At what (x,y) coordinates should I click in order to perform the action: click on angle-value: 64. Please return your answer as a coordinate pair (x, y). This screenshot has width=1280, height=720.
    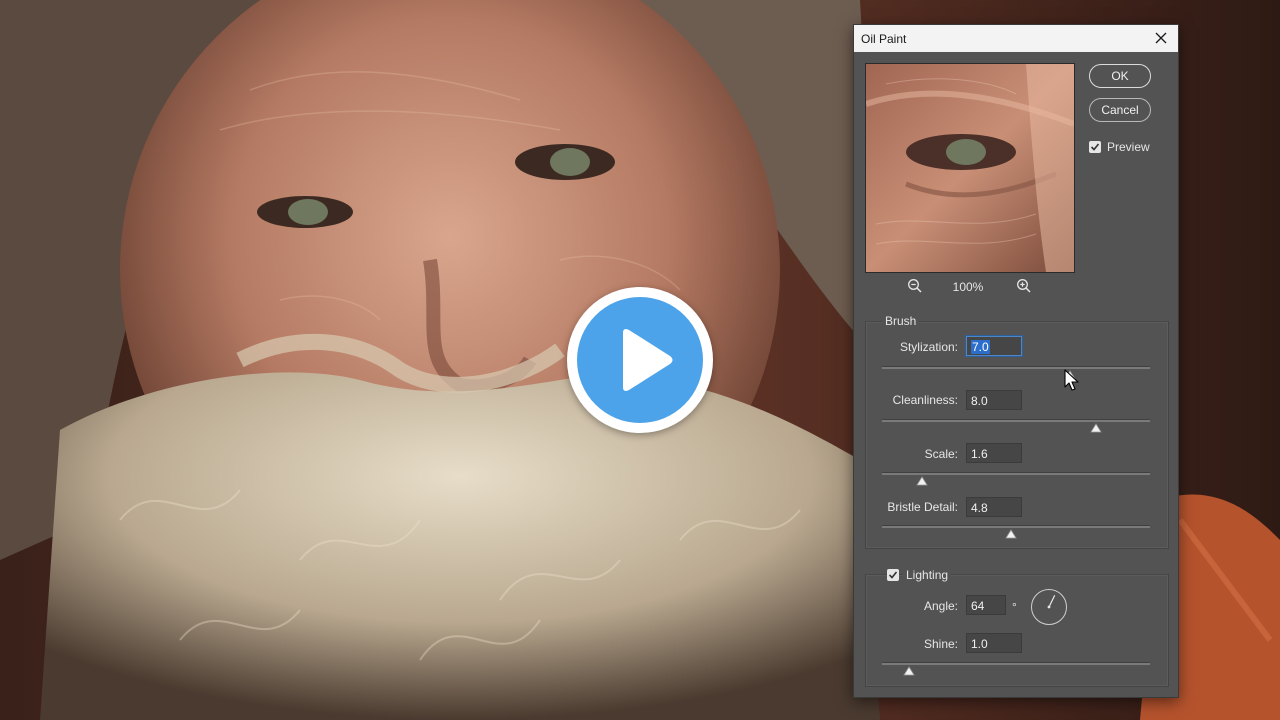
    Looking at the image, I should click on (978, 606).